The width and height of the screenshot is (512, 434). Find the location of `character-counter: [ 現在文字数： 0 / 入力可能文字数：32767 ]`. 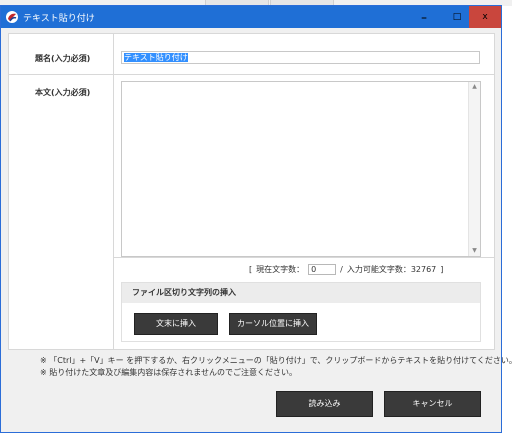

character-counter: [ 現在文字数： 0 / 入力可能文字数：32767 ] is located at coordinates (346, 269).